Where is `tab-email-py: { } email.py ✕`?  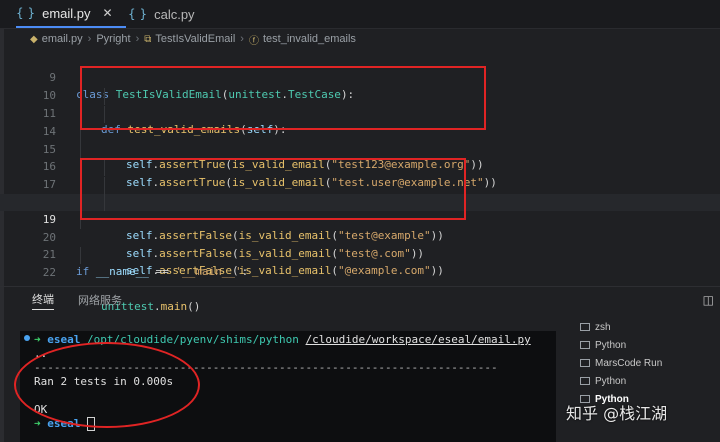
tab-email-py: { } email.py ✕ is located at coordinates (71, 14).